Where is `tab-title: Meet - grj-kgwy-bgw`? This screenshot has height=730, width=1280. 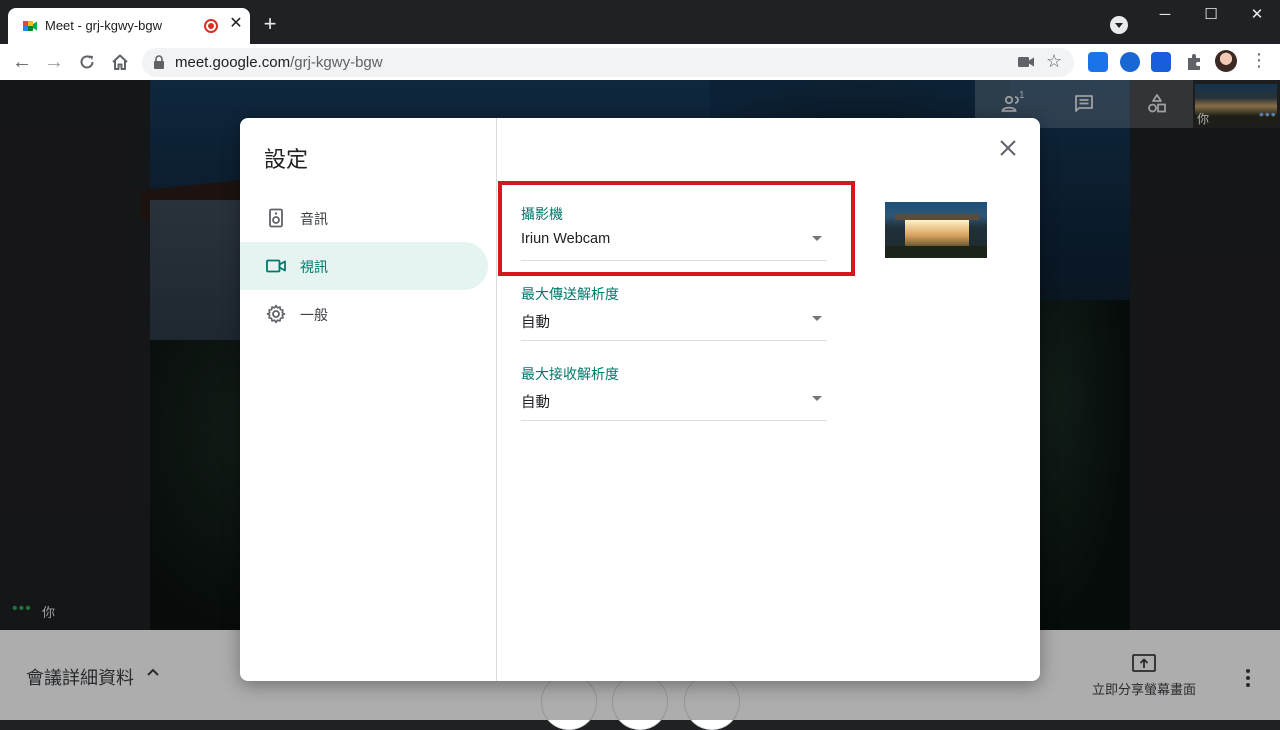 tab-title: Meet - grj-kgwy-bgw is located at coordinates (104, 25).